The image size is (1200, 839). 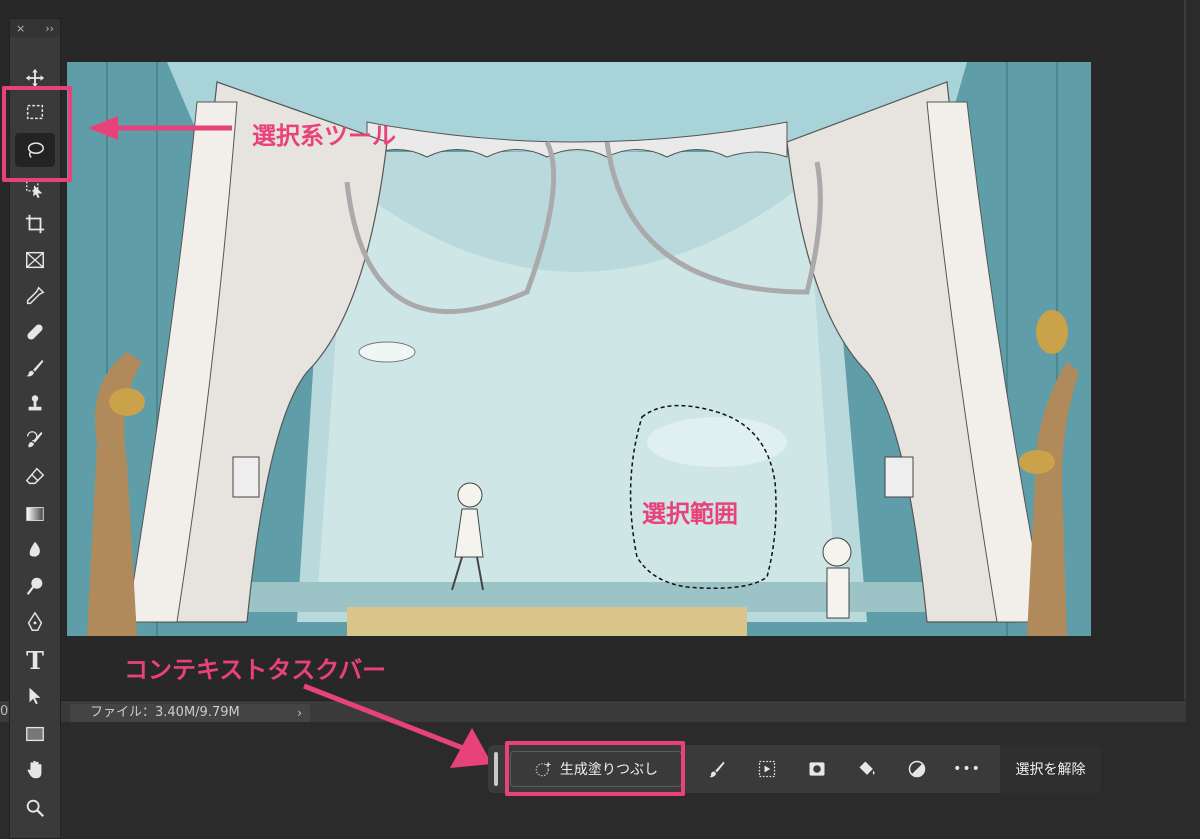 What do you see at coordinates (967, 769) in the screenshot?
I see `more-icon: •••` at bounding box center [967, 769].